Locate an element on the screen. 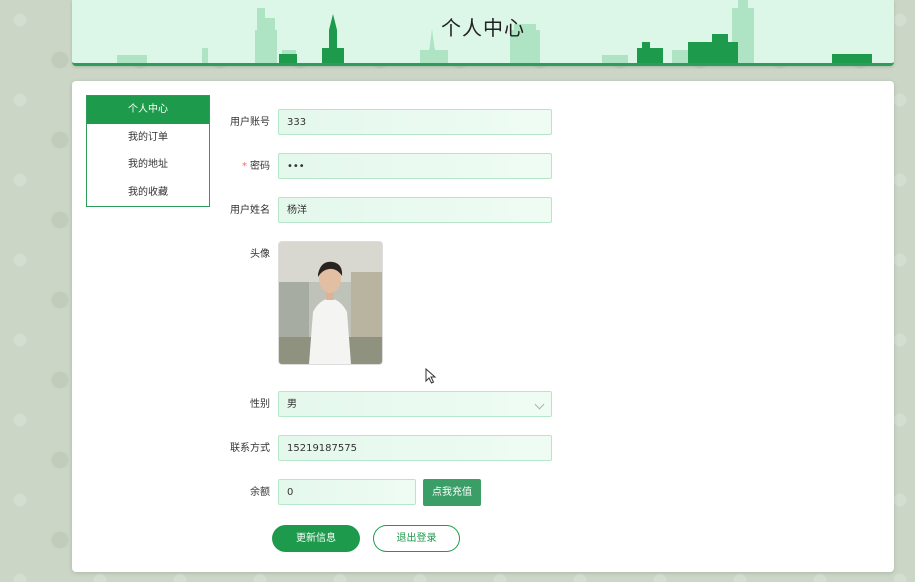 The image size is (915, 582). header-banner: 个人中心 is located at coordinates (483, 33).